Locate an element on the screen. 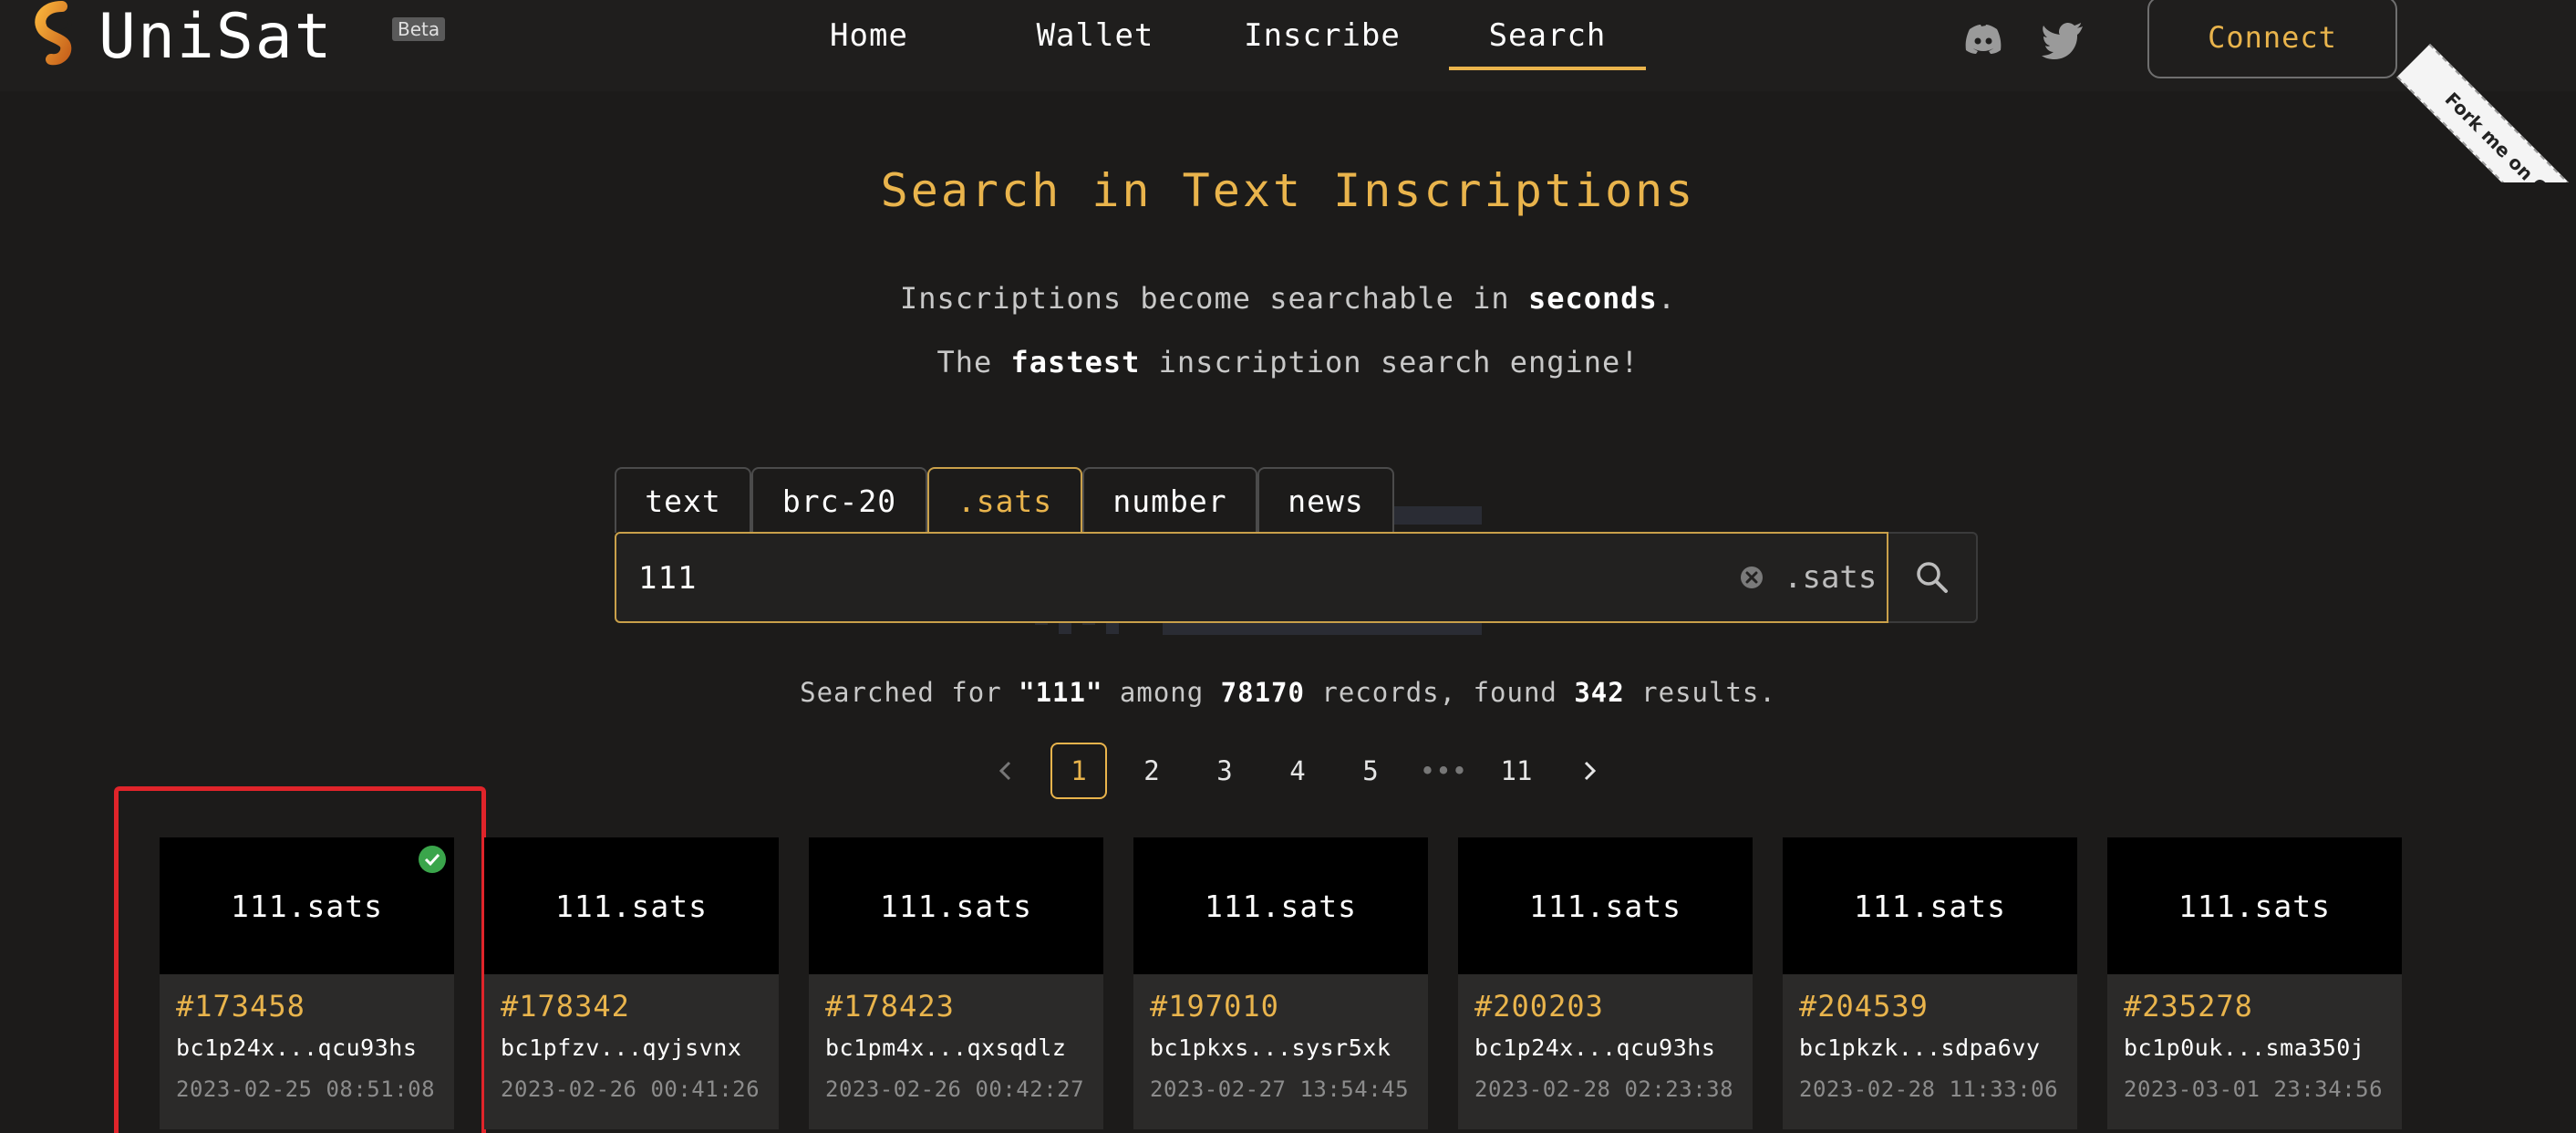 The width and height of the screenshot is (2576, 1133). card-address: bc1pkxs...sysr5xk is located at coordinates (1270, 1047).